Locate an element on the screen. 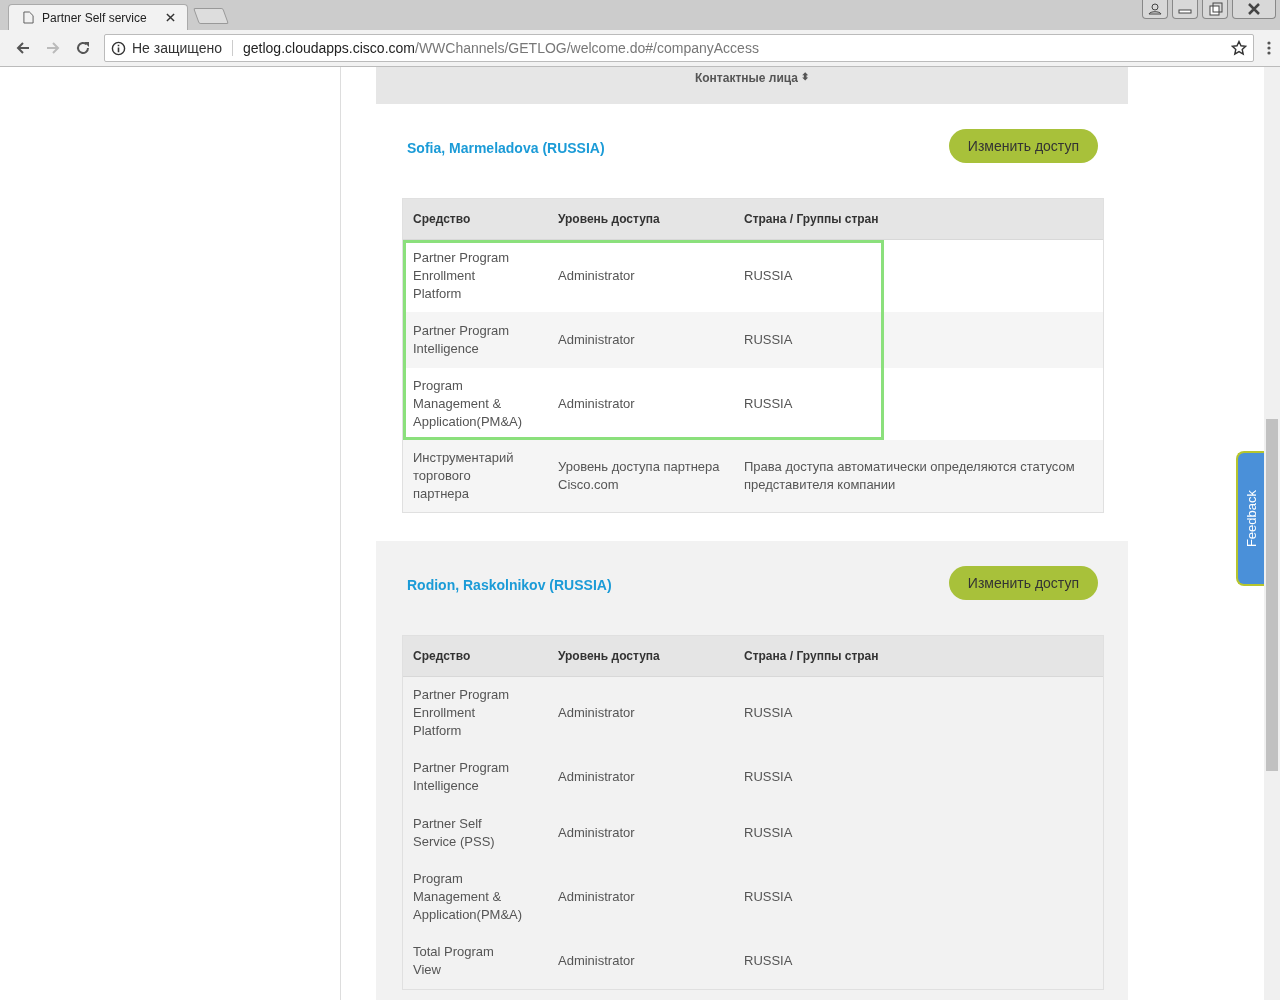 This screenshot has width=1280, height=1000. tab-title: Partner Self service is located at coordinates (95, 17).